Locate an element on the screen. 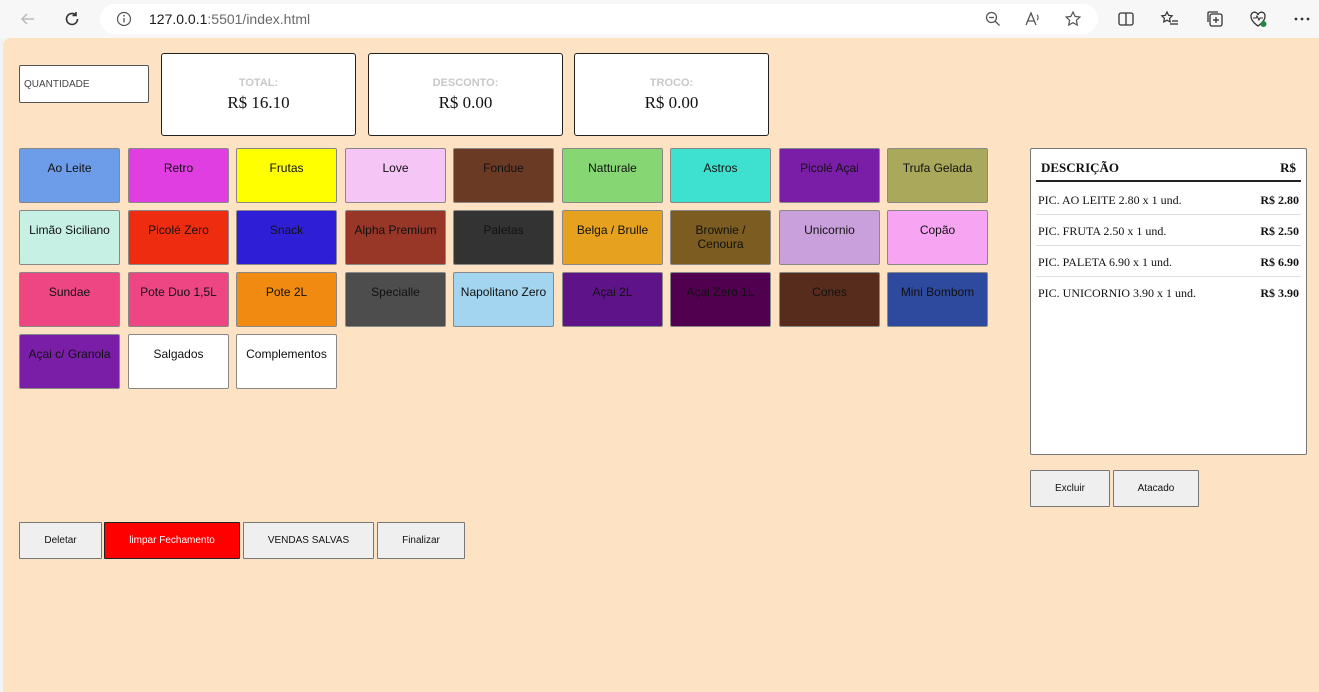 This screenshot has height=692, width=1319. url-text: 127.0.0.1:5501/index.html is located at coordinates (229, 19).